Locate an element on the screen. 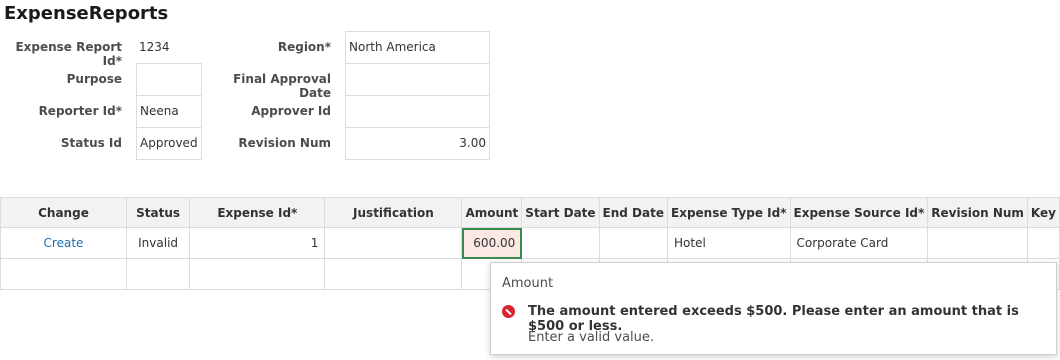  error-icon is located at coordinates (508, 311).